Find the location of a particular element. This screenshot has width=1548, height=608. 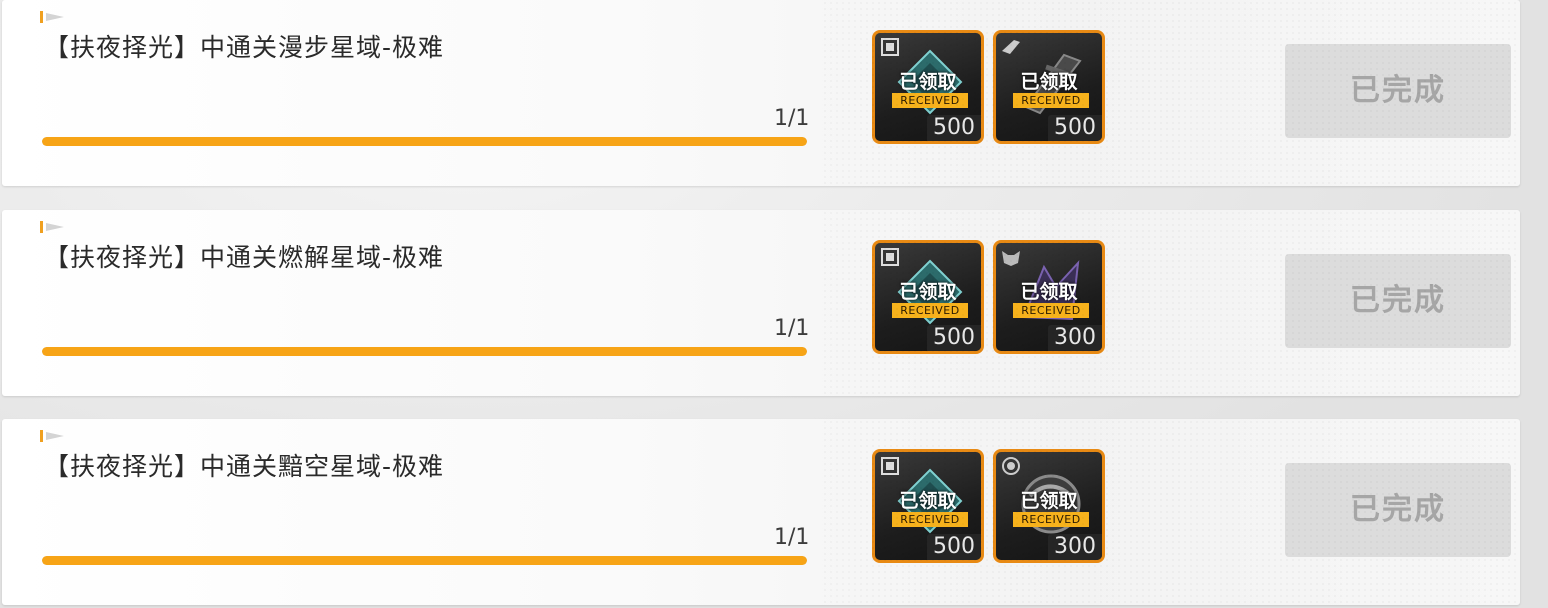

quest-title: 【扶夜择光】中通关黯空星域-极难 is located at coordinates (244, 466).